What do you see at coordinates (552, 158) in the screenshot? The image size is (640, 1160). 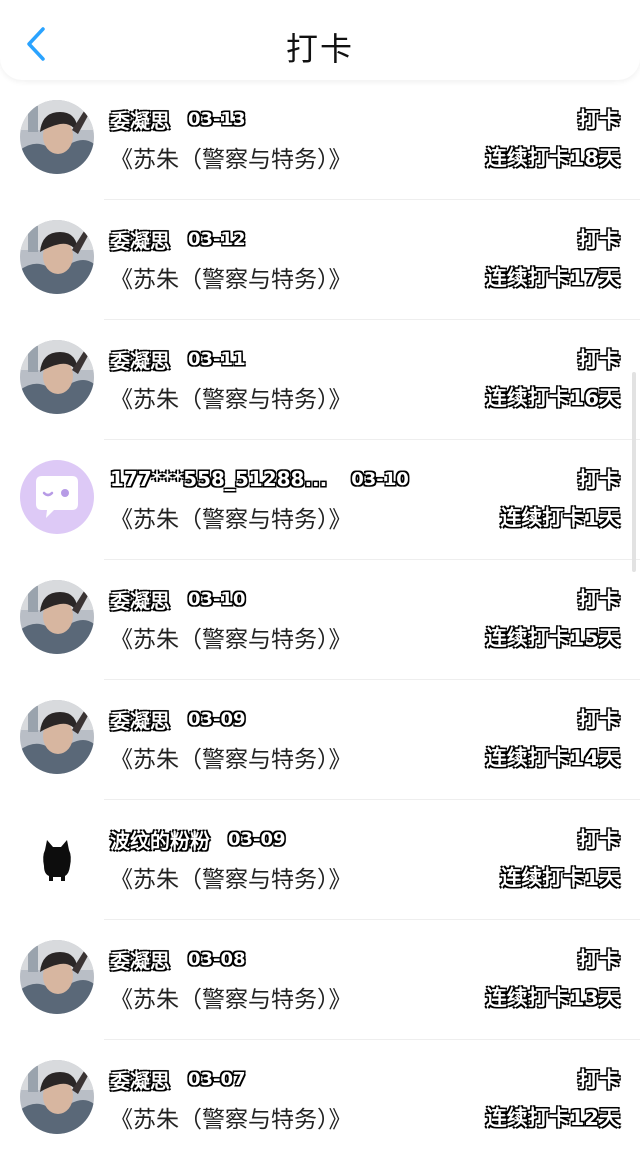 I see `streak-count: 连续打卡18天` at bounding box center [552, 158].